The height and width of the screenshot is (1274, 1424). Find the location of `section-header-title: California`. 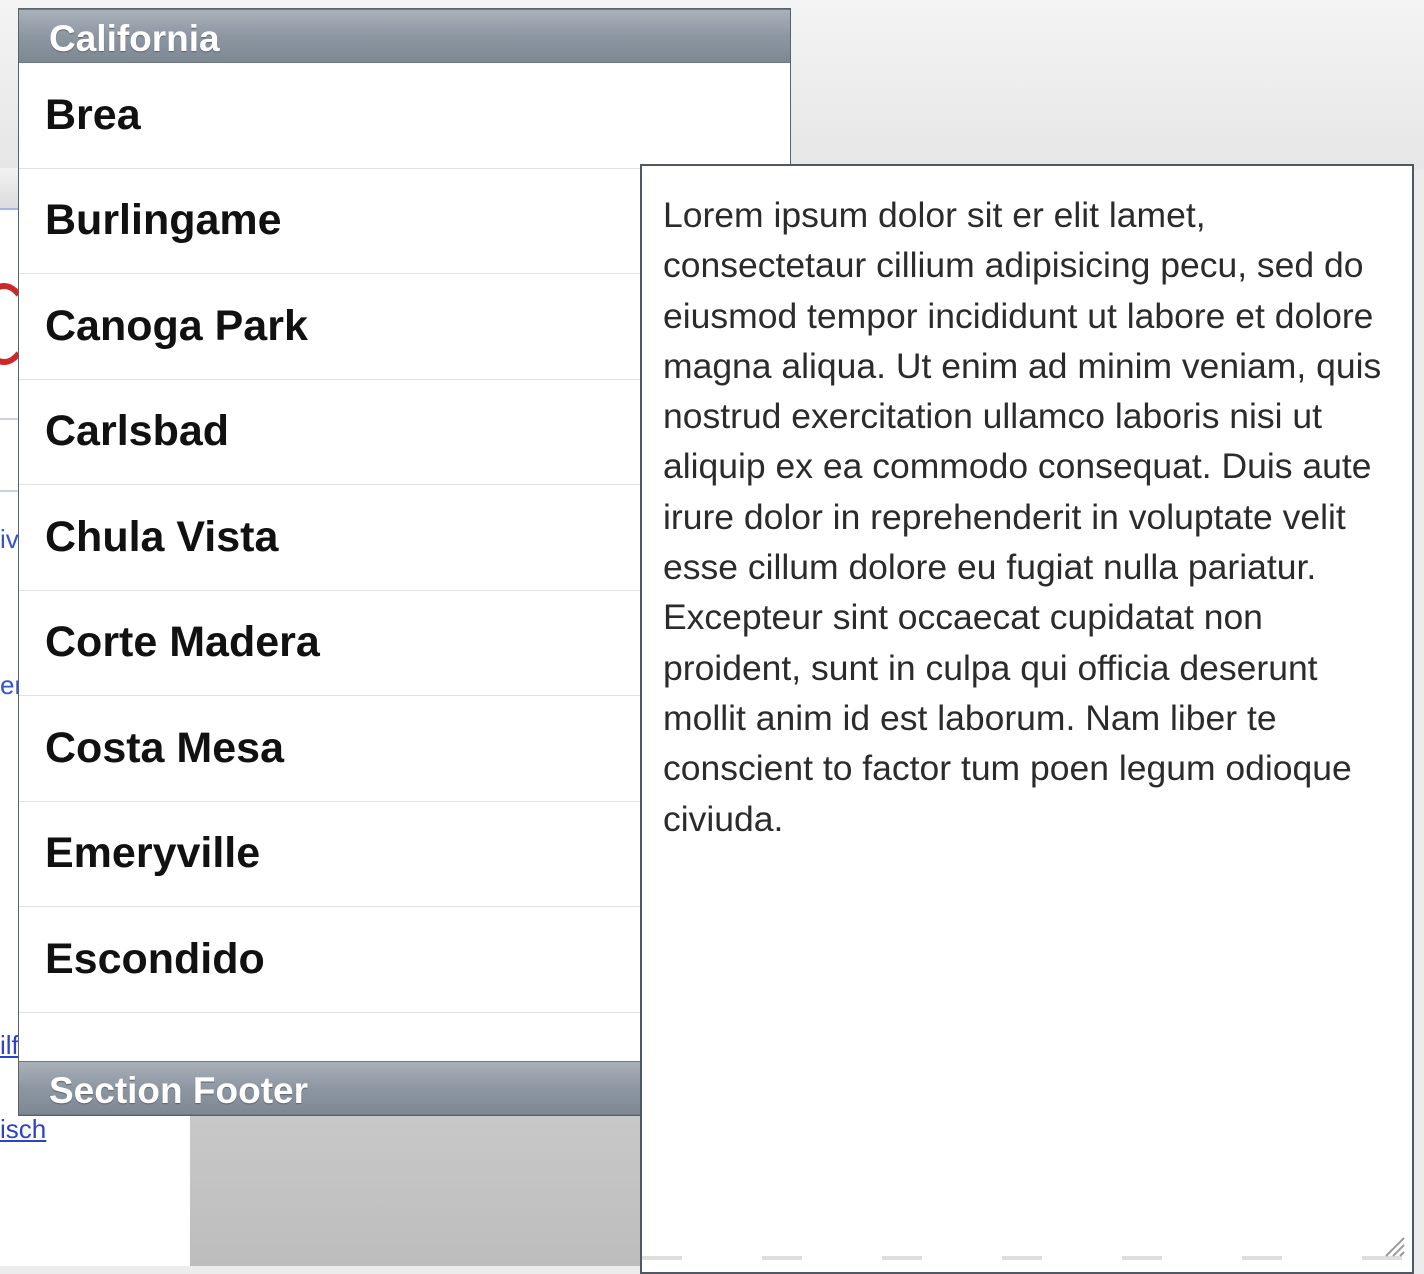

section-header-title: California is located at coordinates (134, 38).